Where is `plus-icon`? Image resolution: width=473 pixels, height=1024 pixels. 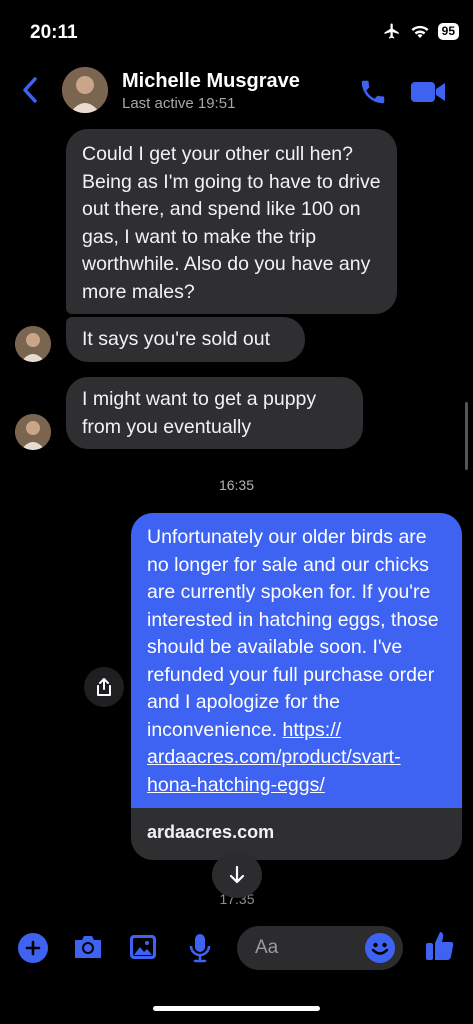 plus-icon is located at coordinates (33, 948).